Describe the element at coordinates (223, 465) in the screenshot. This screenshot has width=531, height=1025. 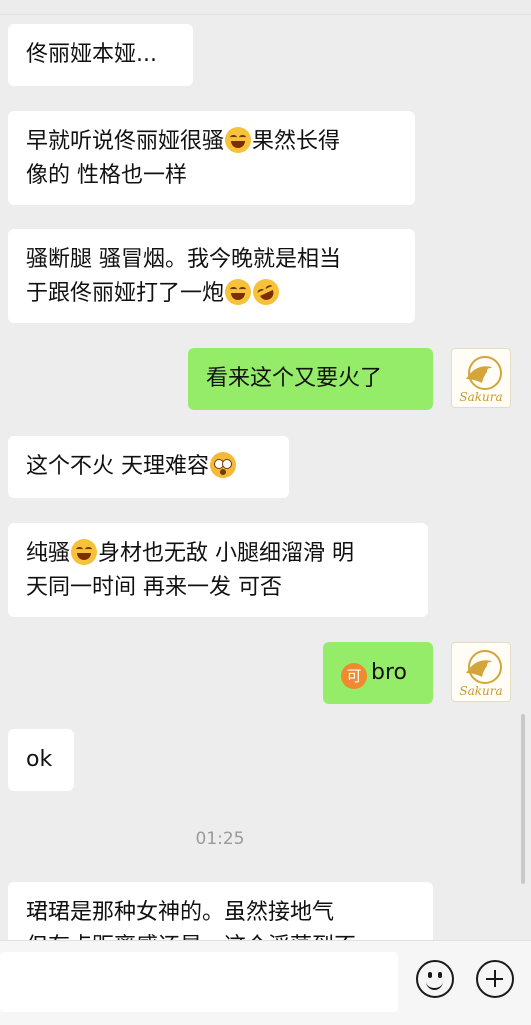
I see `flushed-emoji-icon` at that location.